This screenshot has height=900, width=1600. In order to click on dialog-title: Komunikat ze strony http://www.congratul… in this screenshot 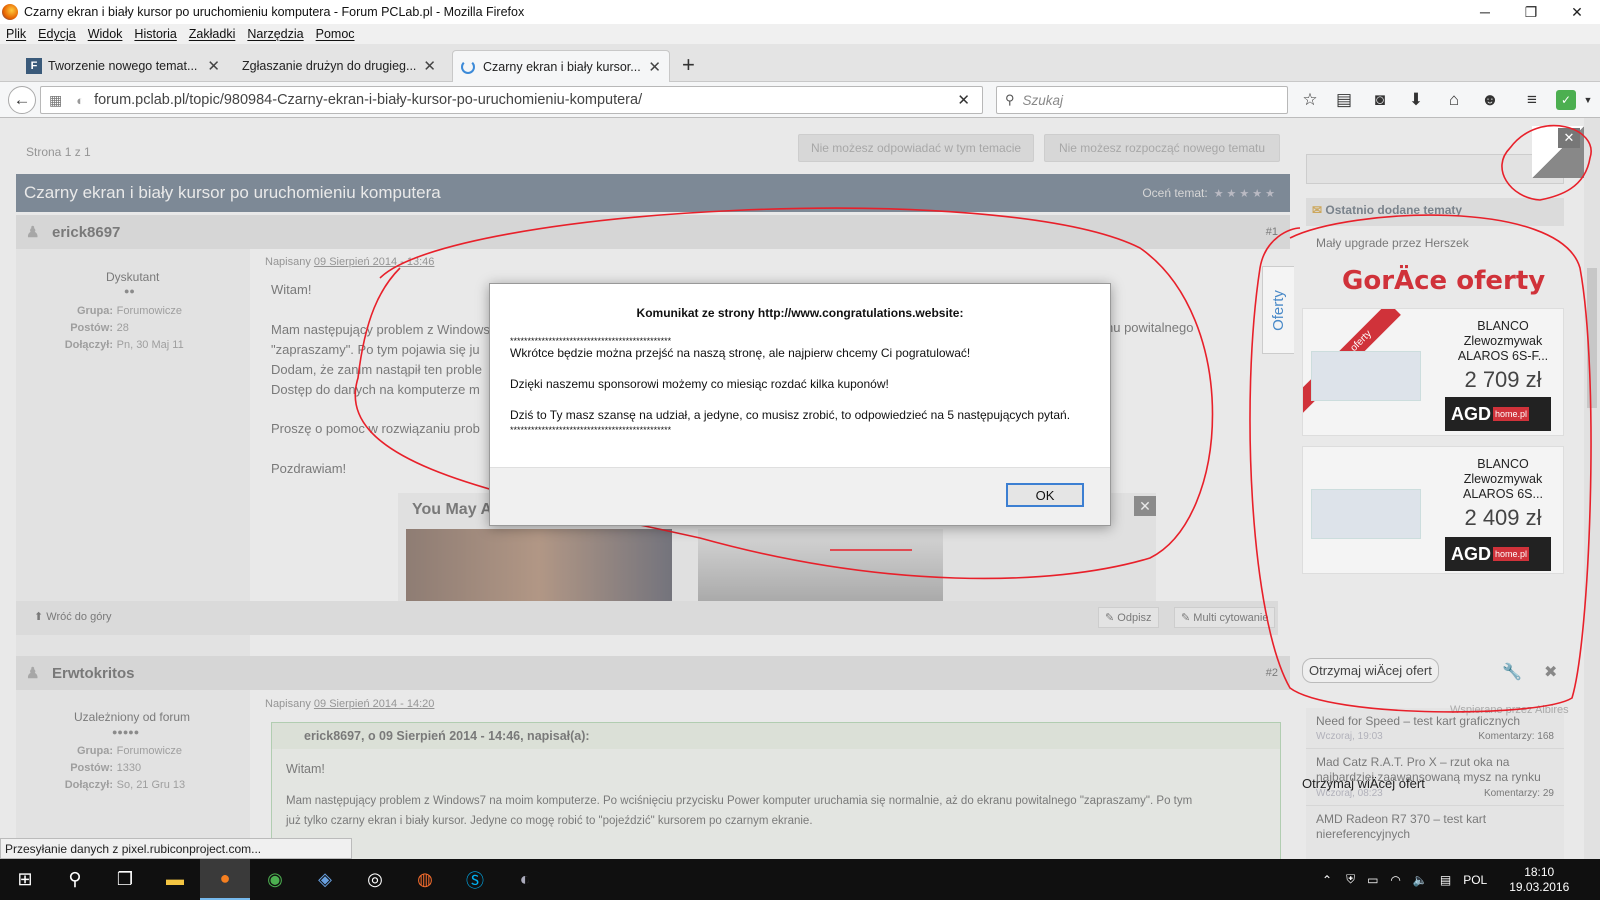, I will do `click(800, 313)`.